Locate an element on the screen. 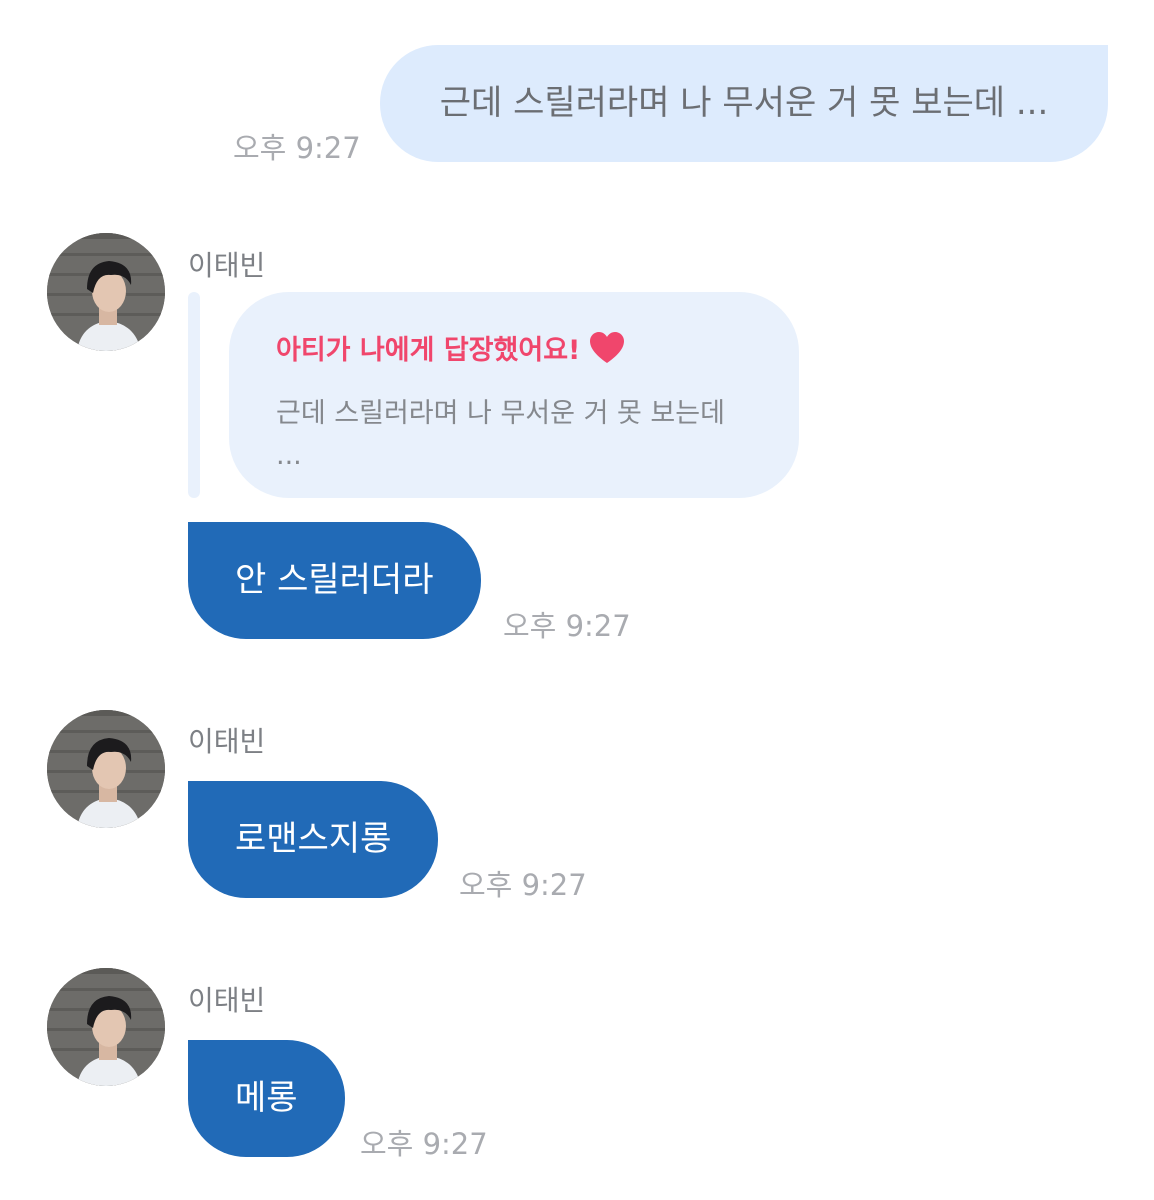  incoming-message-bubble: 안 스릴러더라 is located at coordinates (334, 580).